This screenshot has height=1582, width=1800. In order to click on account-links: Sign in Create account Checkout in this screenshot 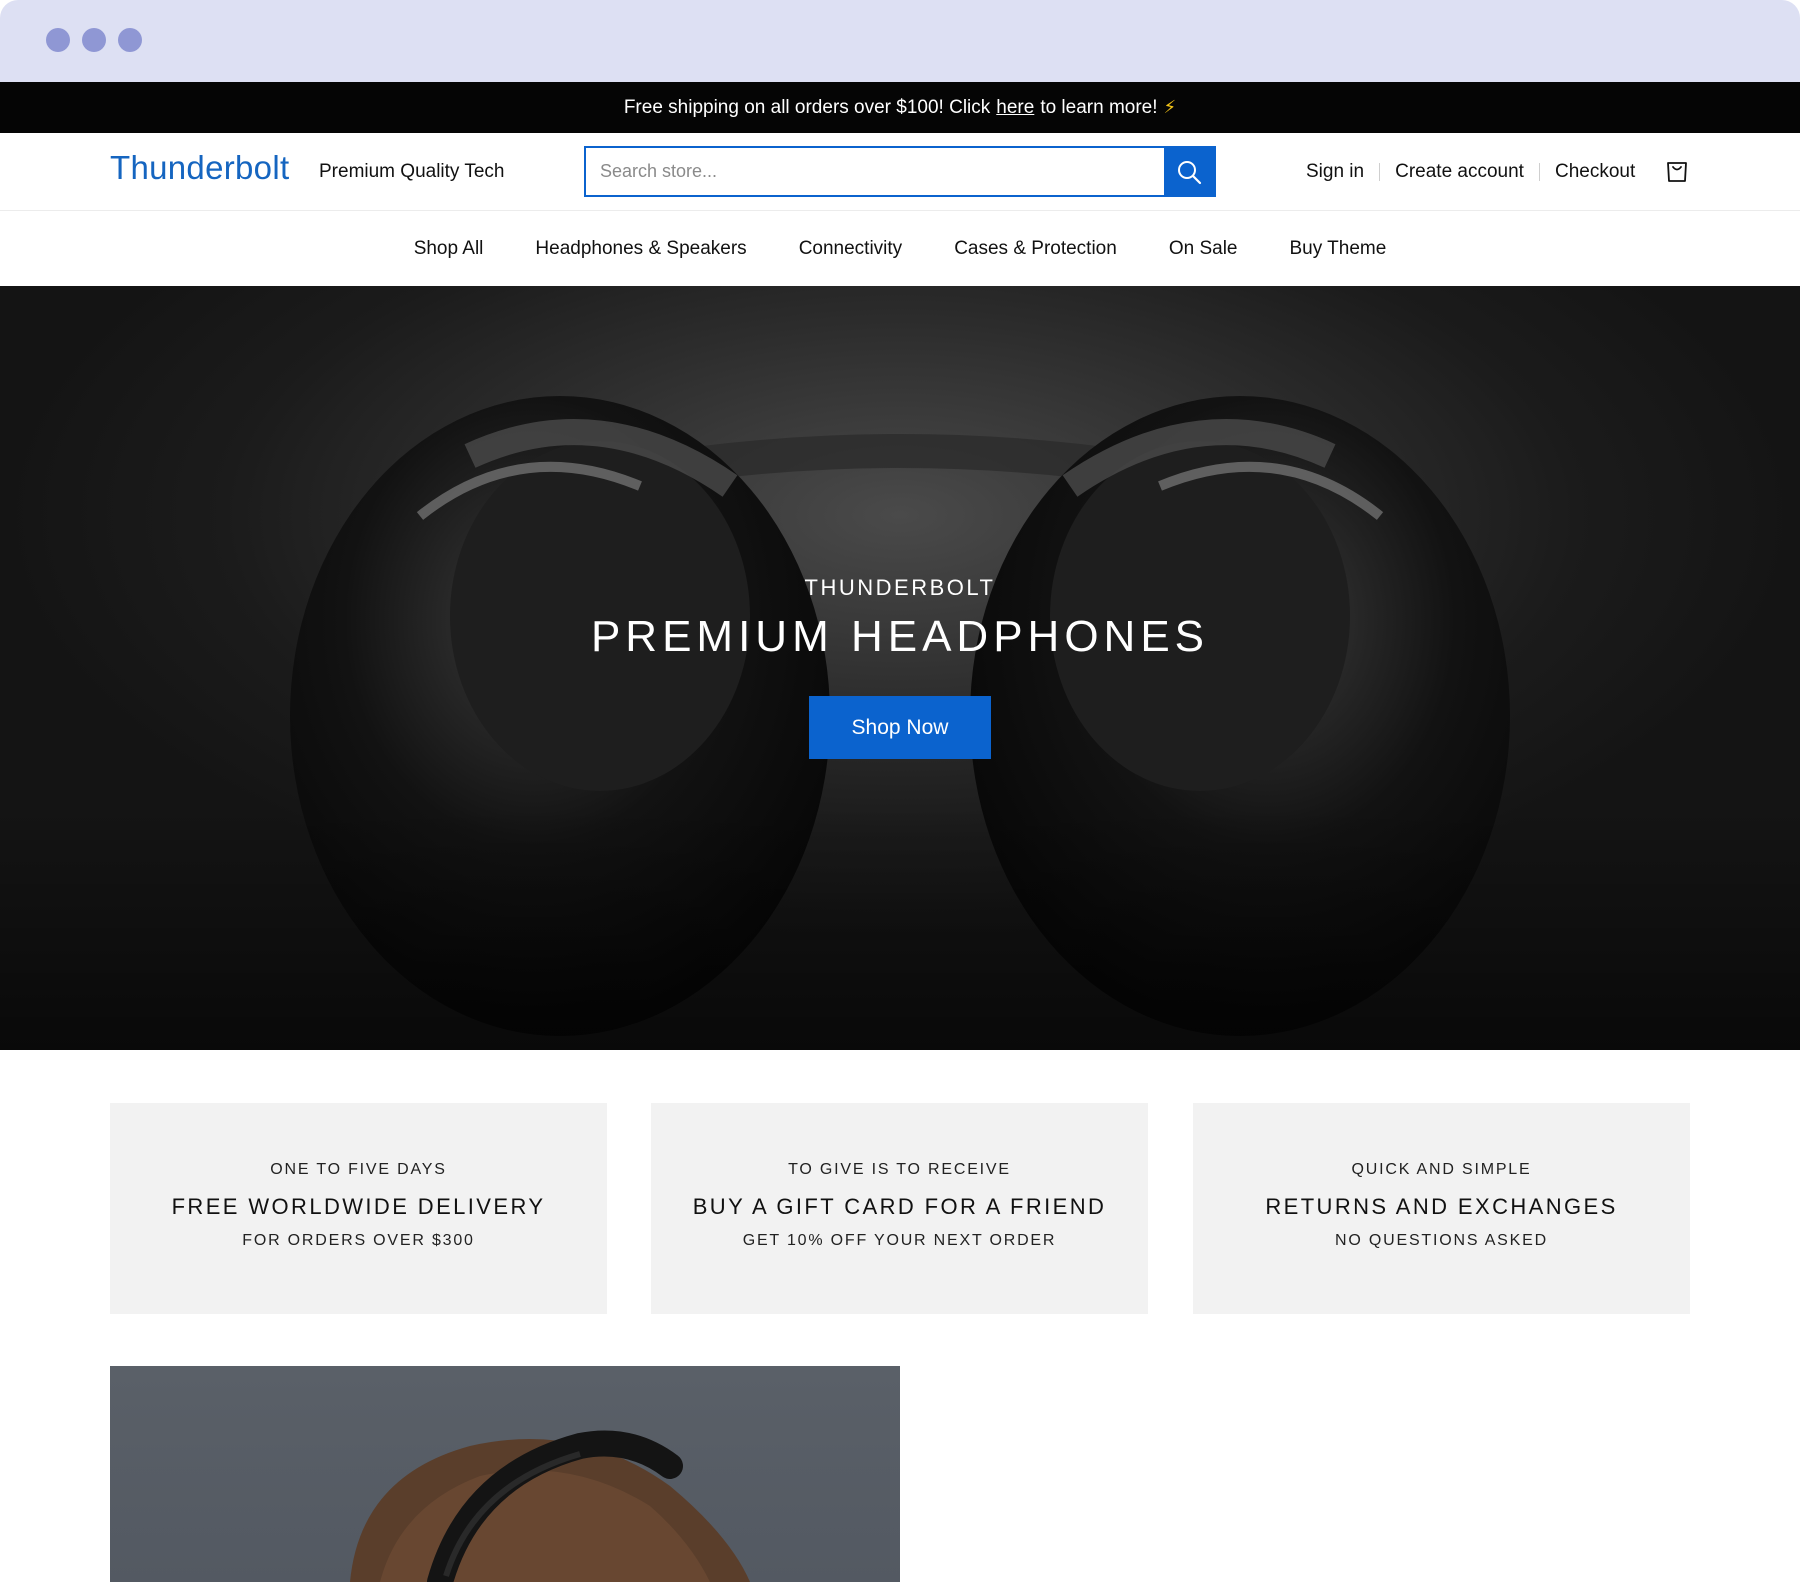, I will do `click(1470, 172)`.